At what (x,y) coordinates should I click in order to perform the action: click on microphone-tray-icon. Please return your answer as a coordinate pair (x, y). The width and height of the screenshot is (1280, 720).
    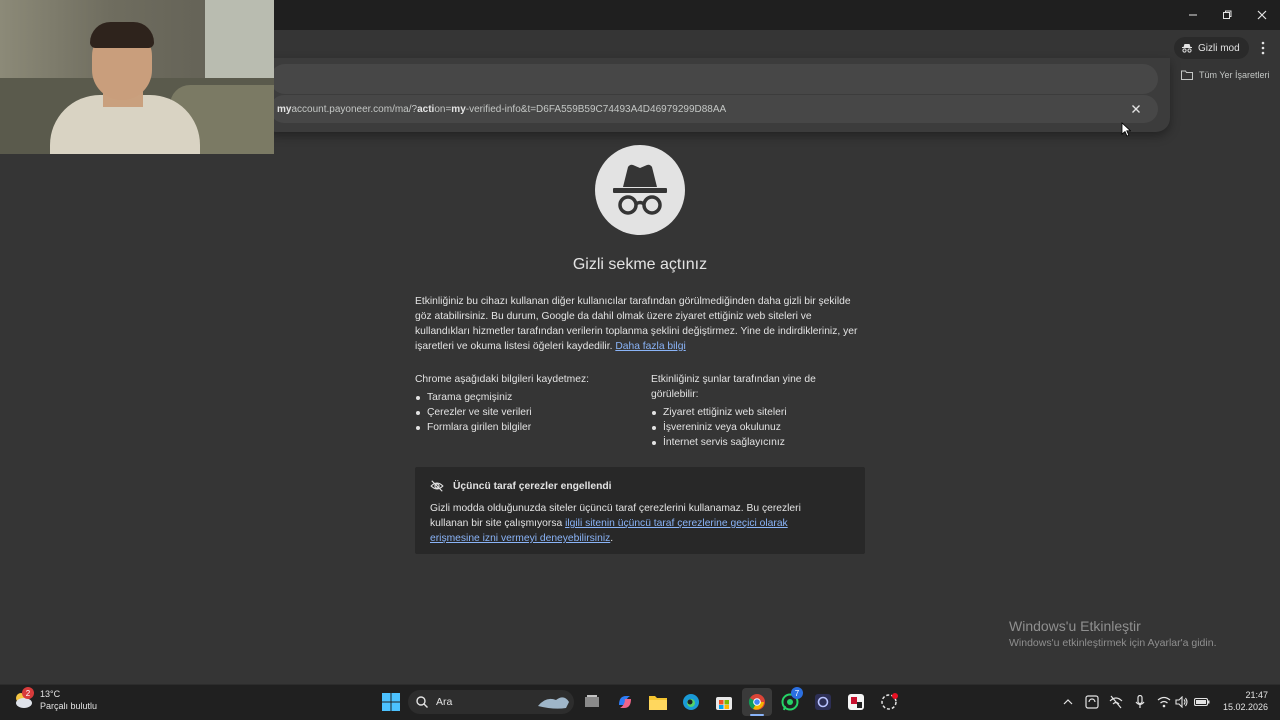
    Looking at the image, I should click on (1140, 702).